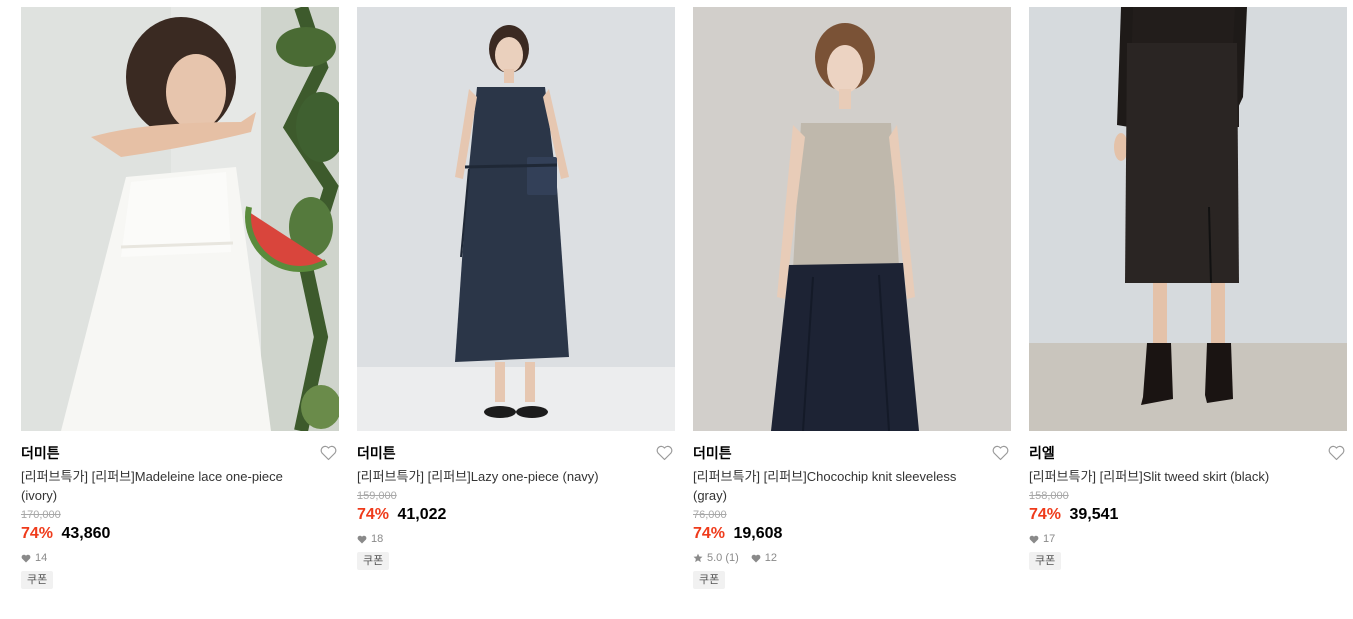 Image resolution: width=1353 pixels, height=619 pixels. Describe the element at coordinates (1049, 539) in the screenshot. I see `likes-count: 17` at that location.